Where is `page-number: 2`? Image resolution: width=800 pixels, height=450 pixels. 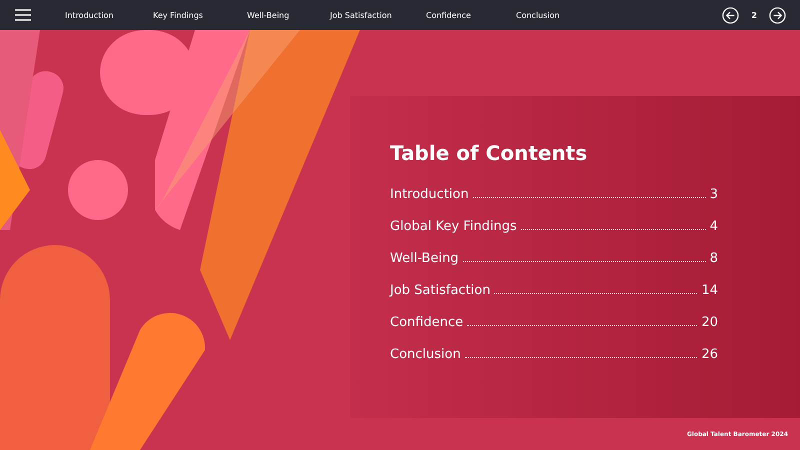 page-number: 2 is located at coordinates (754, 15).